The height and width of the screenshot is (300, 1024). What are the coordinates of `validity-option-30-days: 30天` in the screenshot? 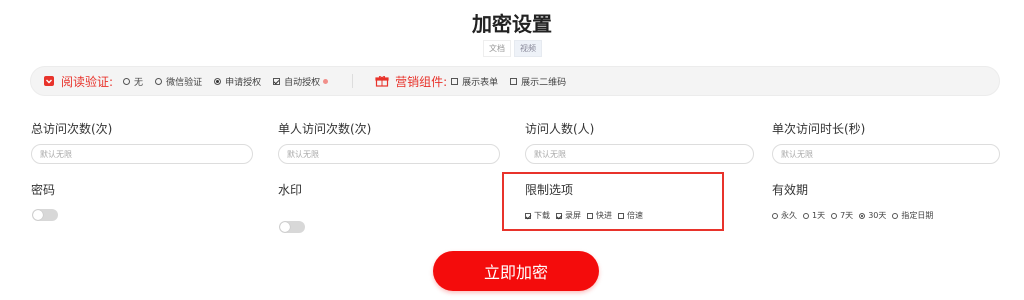 It's located at (872, 215).